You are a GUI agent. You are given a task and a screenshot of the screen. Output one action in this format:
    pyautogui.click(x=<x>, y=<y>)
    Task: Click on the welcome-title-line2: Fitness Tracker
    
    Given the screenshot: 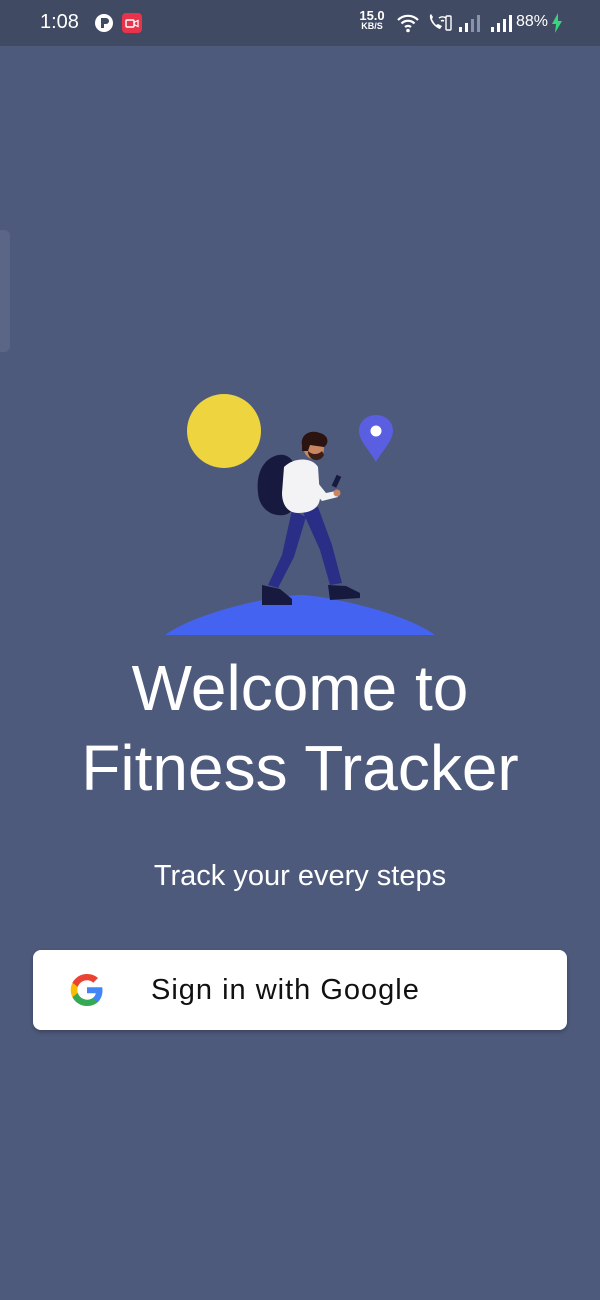 What is the action you would take?
    pyautogui.click(x=300, y=768)
    